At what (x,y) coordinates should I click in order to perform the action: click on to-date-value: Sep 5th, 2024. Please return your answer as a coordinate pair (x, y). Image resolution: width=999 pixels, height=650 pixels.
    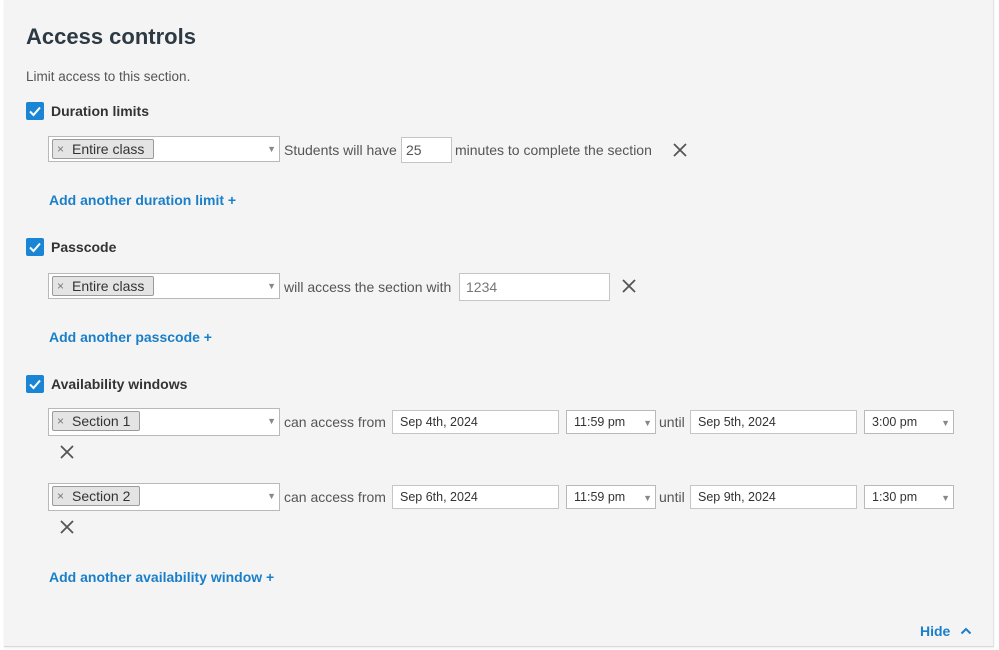
    Looking at the image, I should click on (737, 422).